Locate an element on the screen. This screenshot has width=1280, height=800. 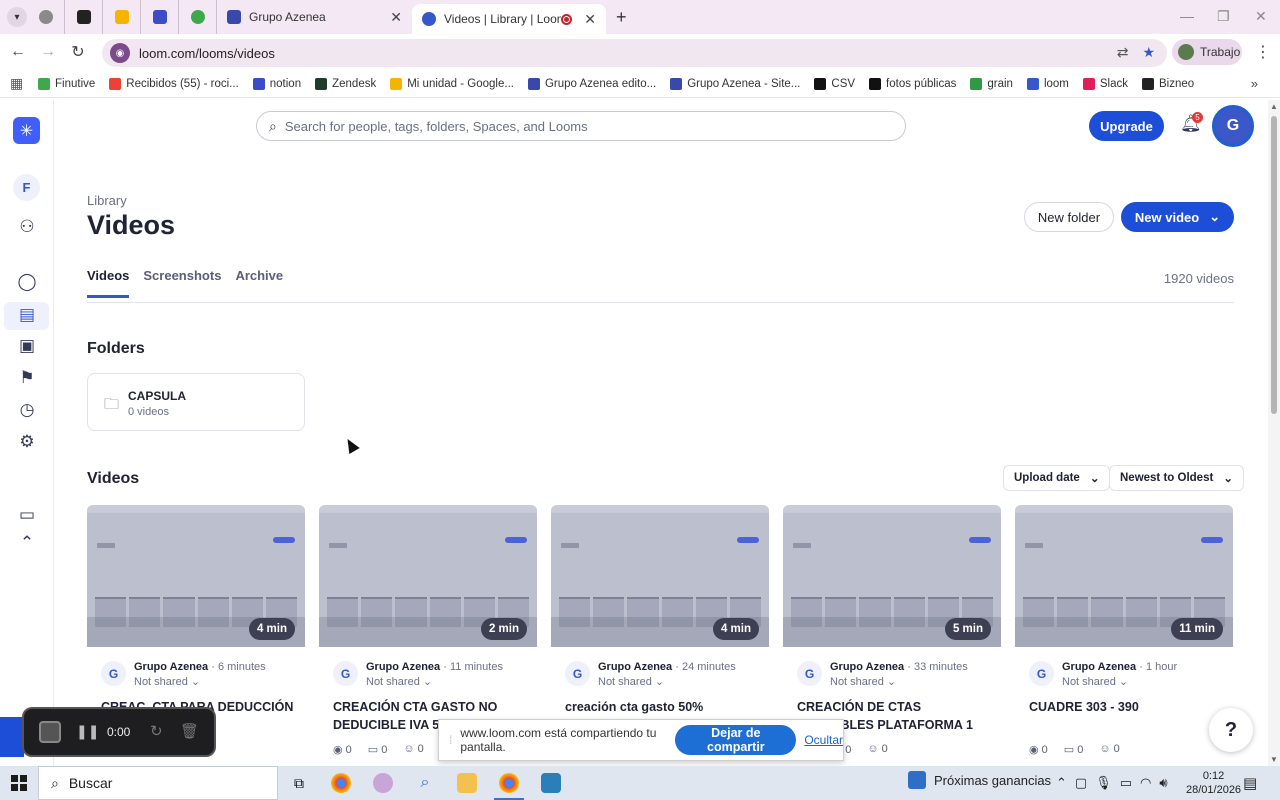
trash-icon: 🗑︎ is located at coordinates (189, 731).